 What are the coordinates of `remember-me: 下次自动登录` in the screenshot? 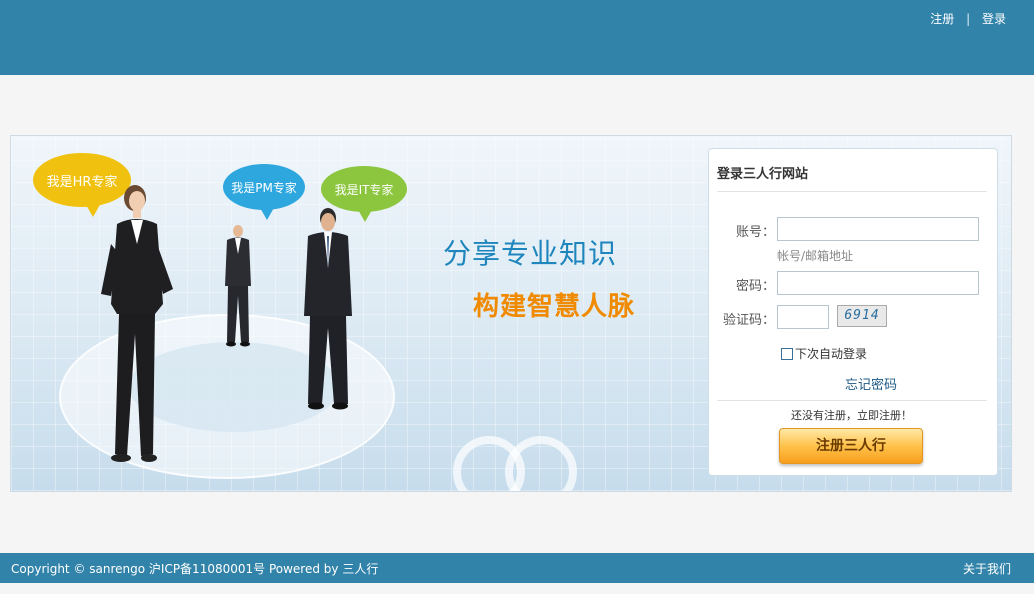 It's located at (824, 353).